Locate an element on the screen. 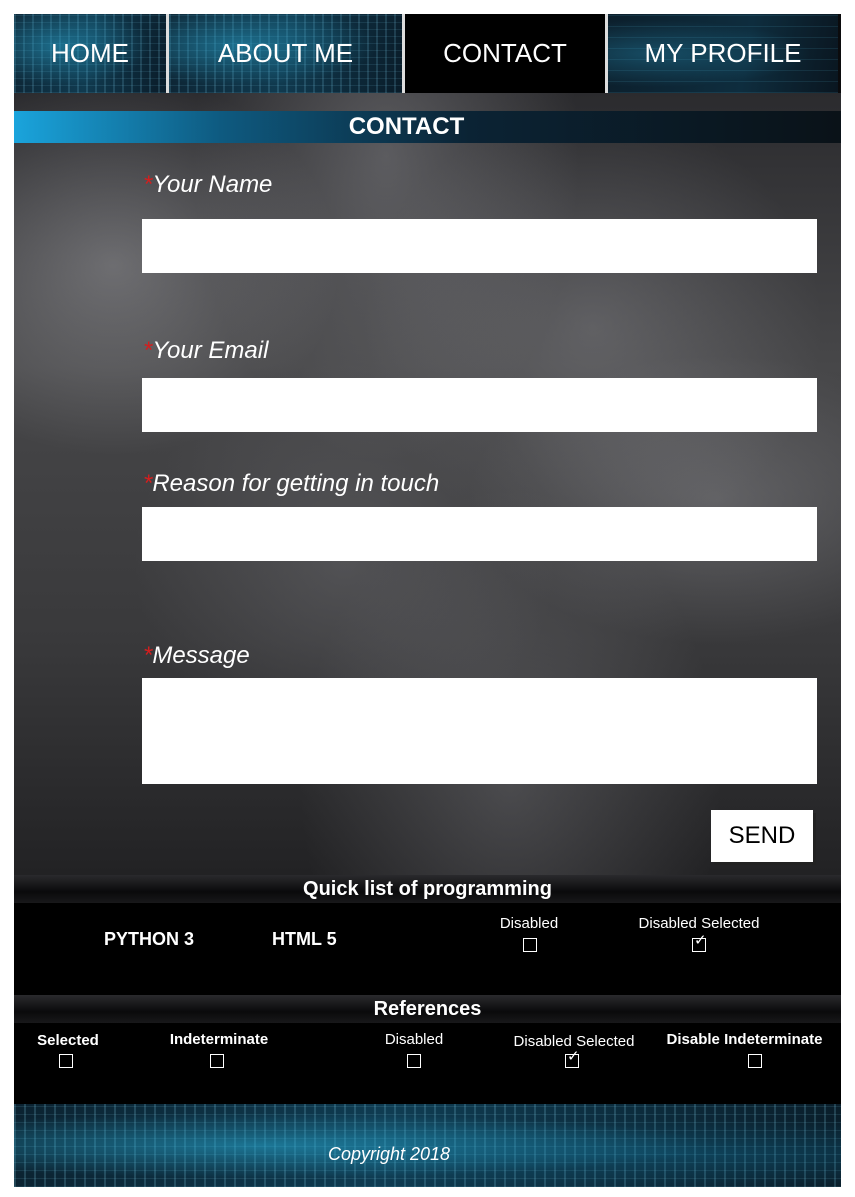 The width and height of the screenshot is (855, 1197). references-header: References is located at coordinates (427, 1009).